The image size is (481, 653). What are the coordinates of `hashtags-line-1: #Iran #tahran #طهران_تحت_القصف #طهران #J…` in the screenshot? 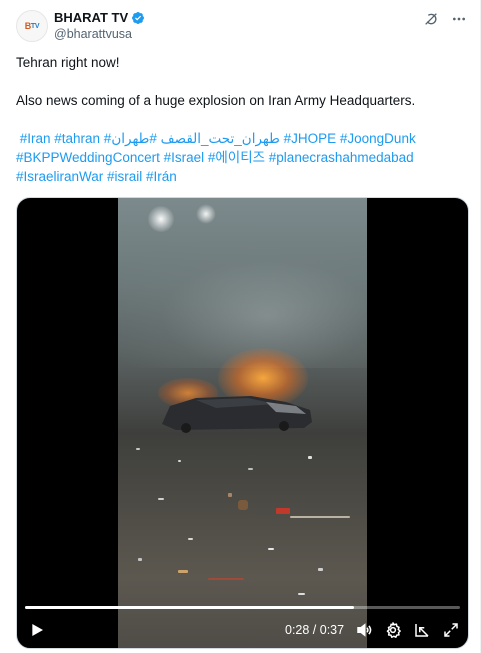 It's located at (241, 138).